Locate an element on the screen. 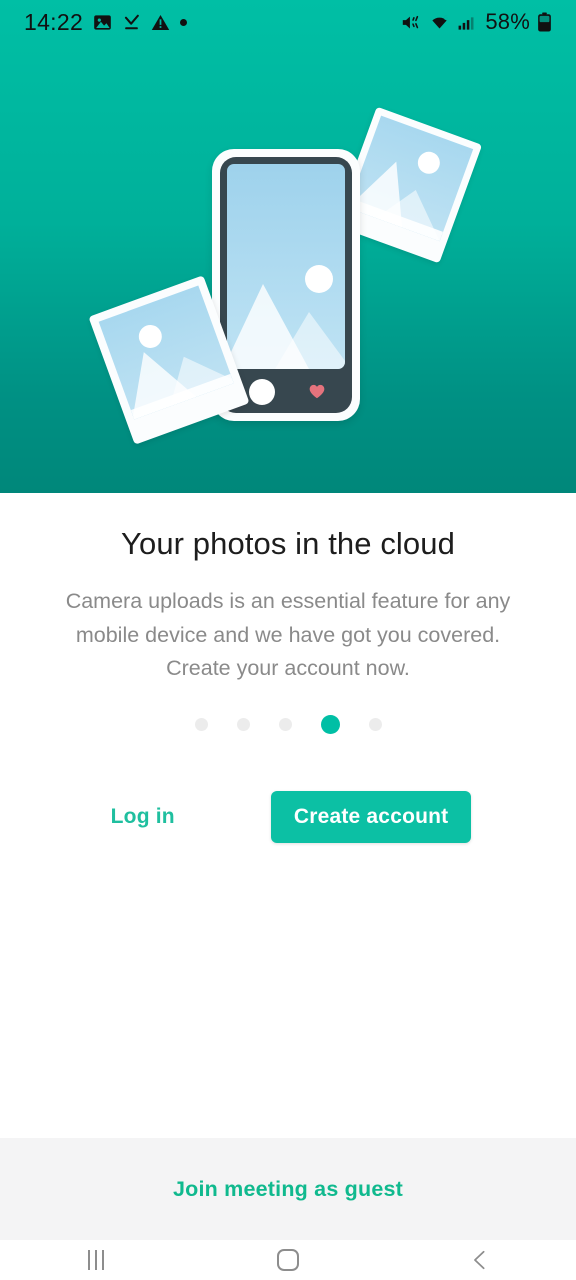 The width and height of the screenshot is (576, 1280). status-bar-clock: 14:22 is located at coordinates (54, 21).